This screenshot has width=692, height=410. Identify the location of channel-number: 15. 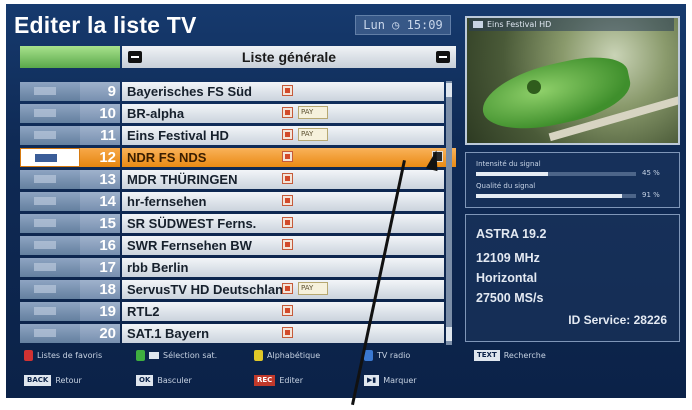
(100, 223).